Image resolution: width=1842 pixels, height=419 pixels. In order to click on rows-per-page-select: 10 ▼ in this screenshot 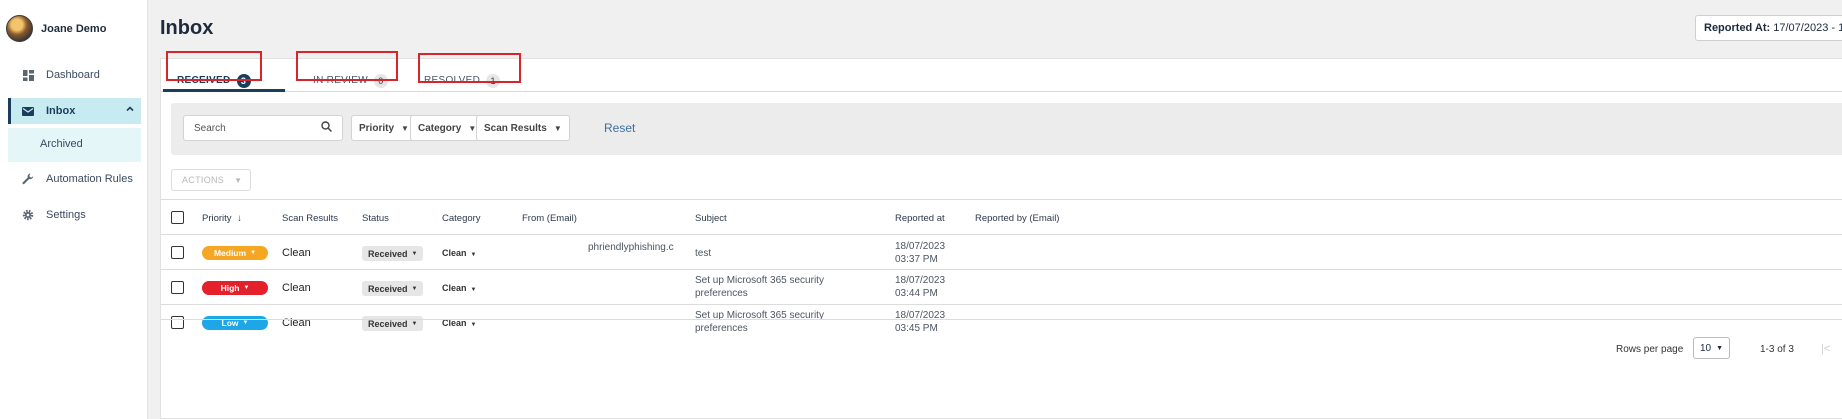, I will do `click(1711, 348)`.